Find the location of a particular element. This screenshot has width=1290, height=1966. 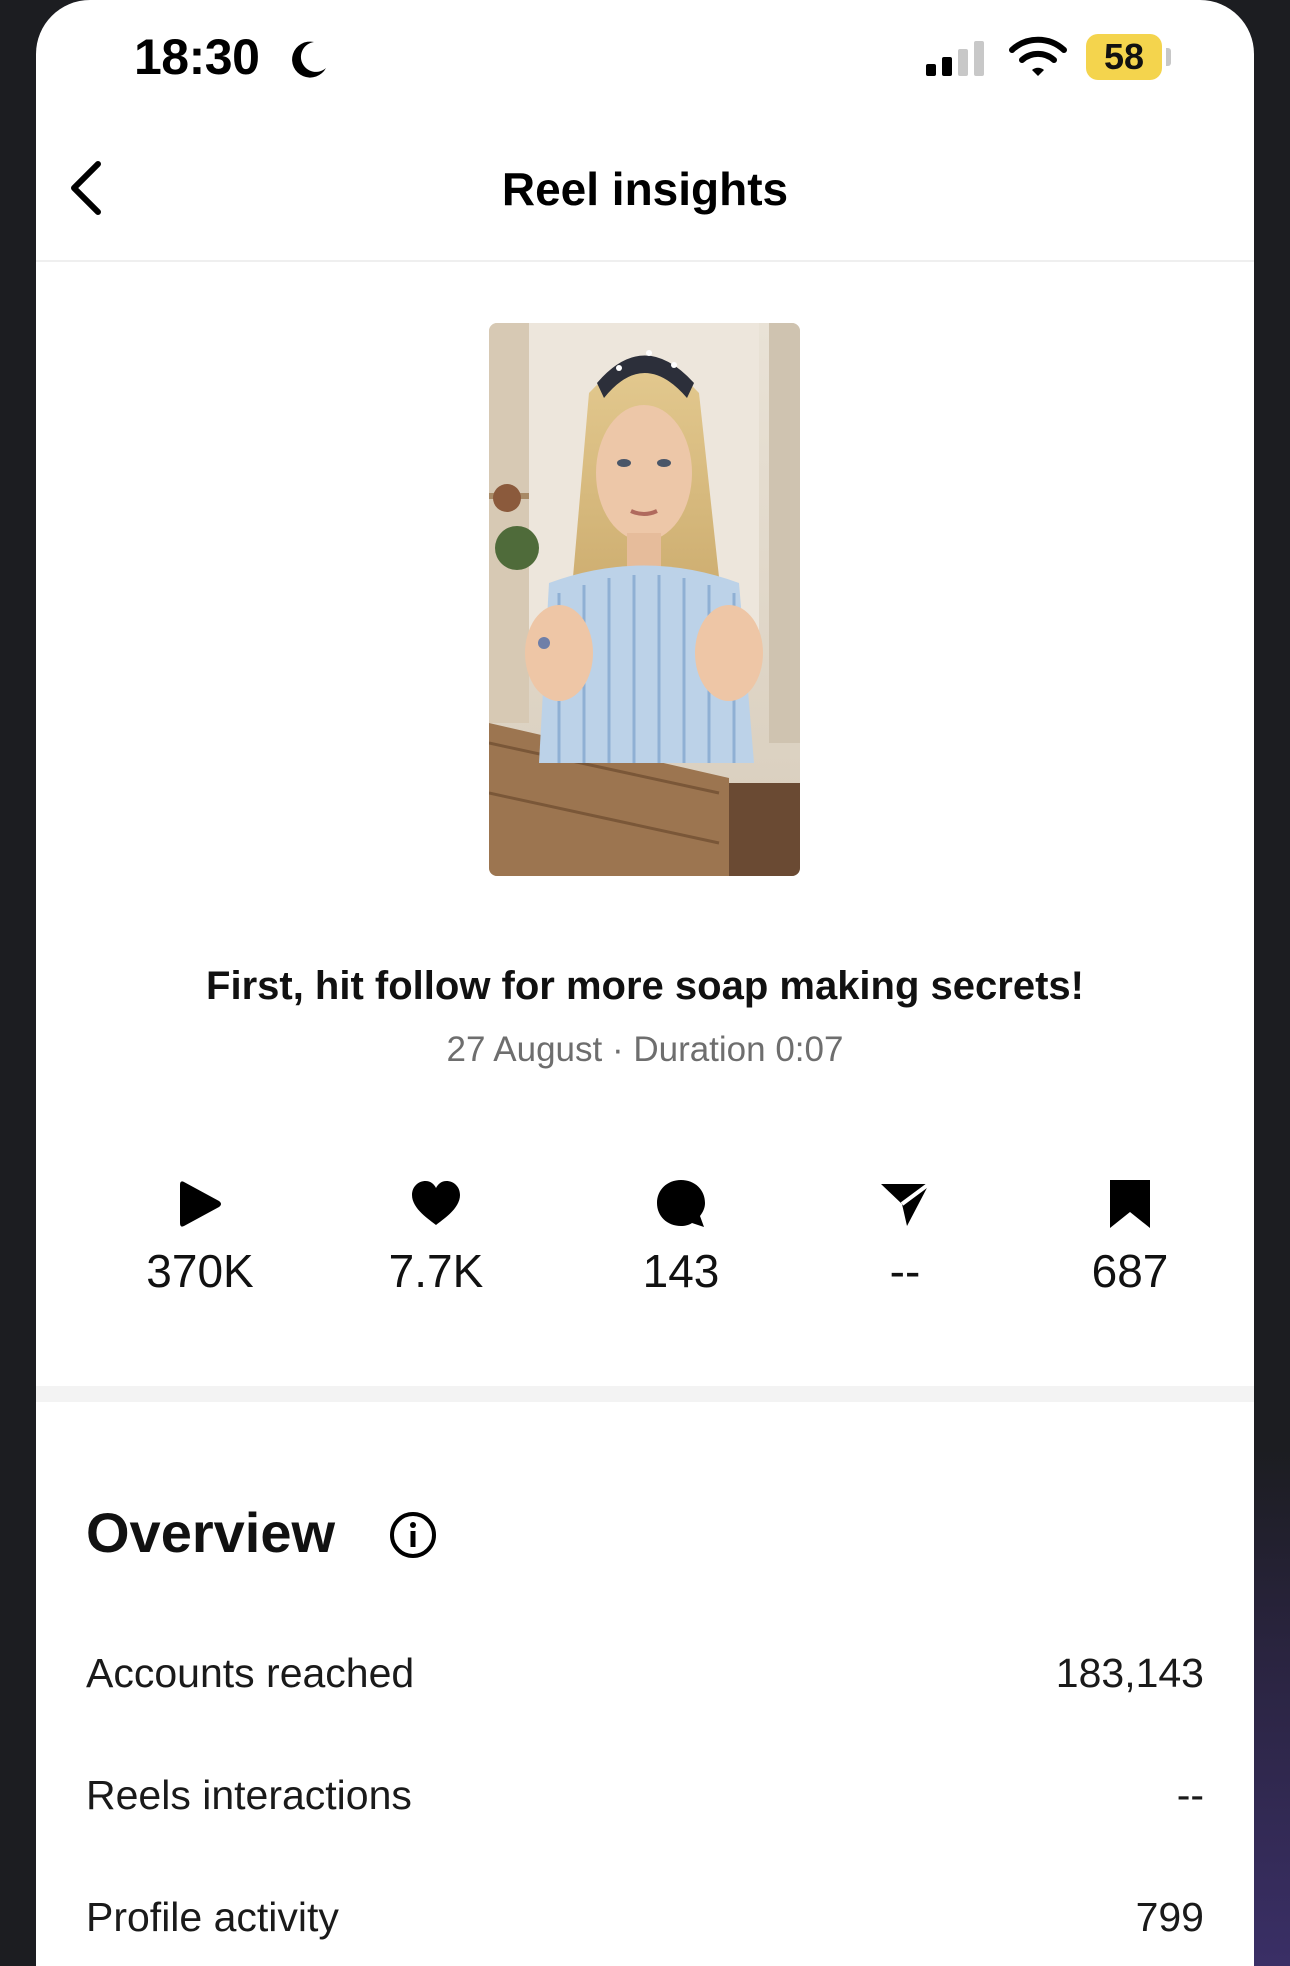

play-icon is located at coordinates (200, 1204).